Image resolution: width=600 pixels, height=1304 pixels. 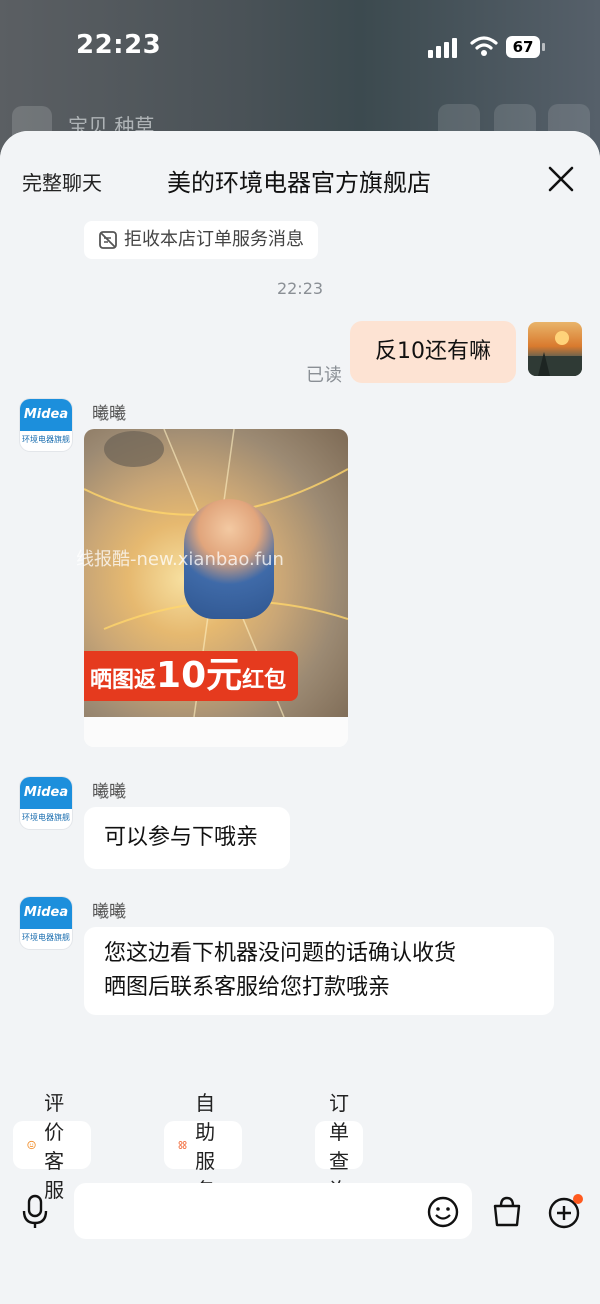 I want to click on mute-message-icon, so click(x=108, y=240).